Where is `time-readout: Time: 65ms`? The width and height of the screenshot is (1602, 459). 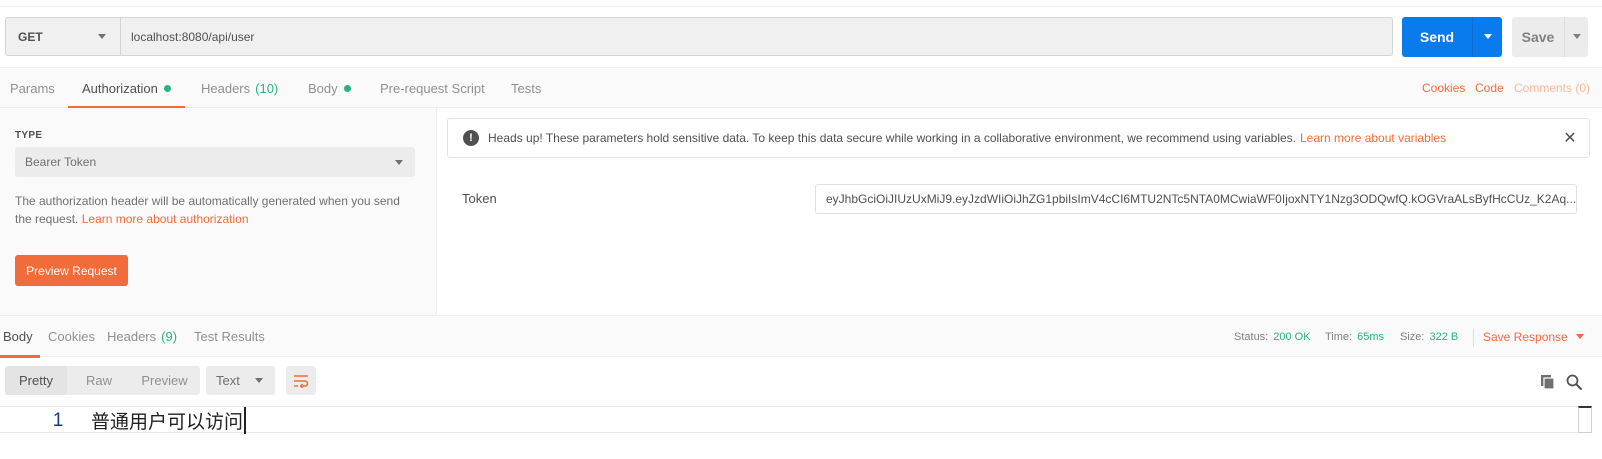
time-readout: Time: 65ms is located at coordinates (1354, 336).